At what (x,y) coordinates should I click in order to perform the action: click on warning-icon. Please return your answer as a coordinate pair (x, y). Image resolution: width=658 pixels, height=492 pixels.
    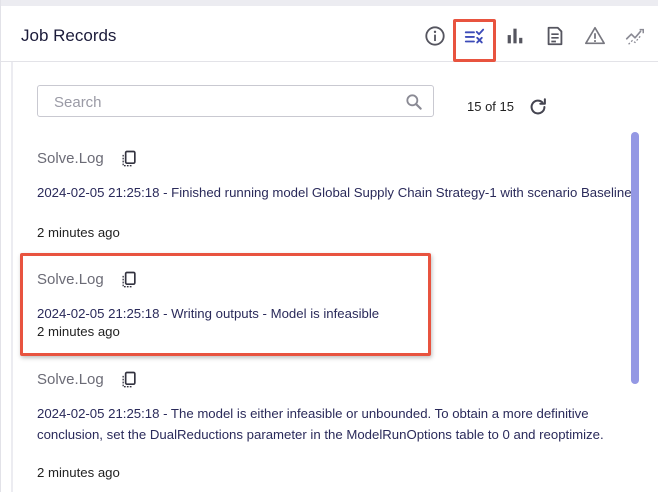
    Looking at the image, I should click on (595, 36).